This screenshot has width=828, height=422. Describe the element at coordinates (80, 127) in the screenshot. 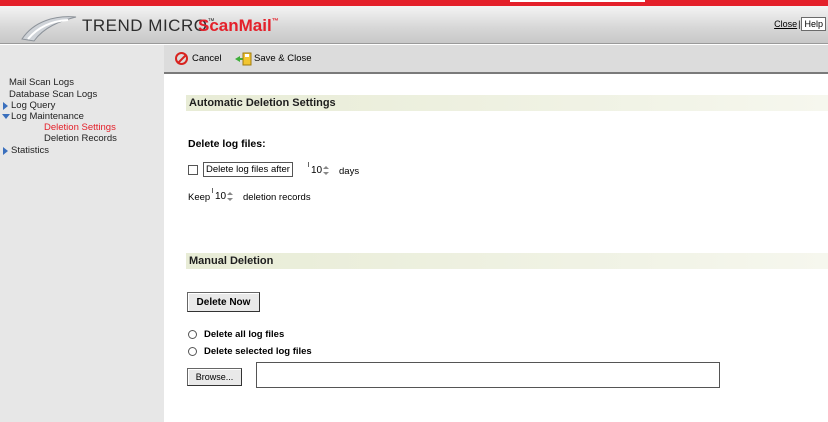

I see `sidebar-item-deletion-settings: Deletion Settings` at that location.